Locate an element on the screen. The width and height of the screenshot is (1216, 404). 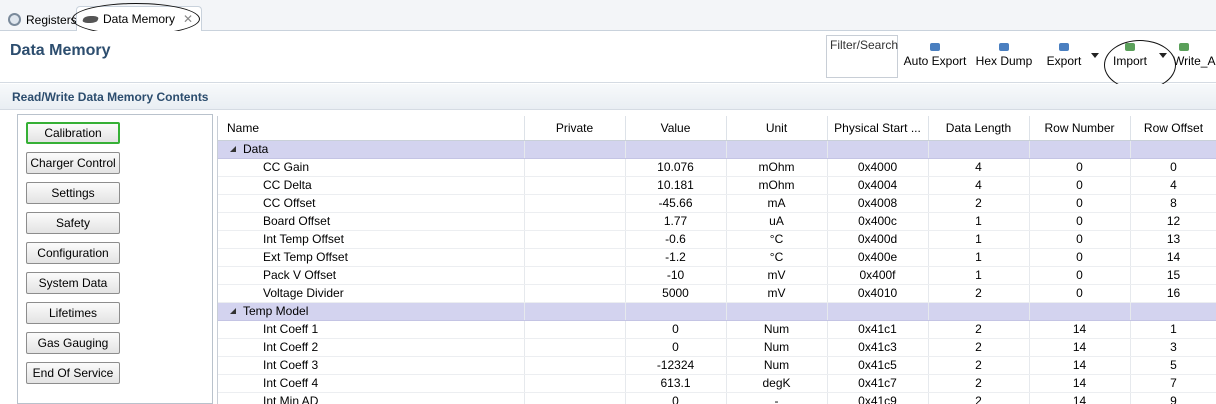
import-dropdown-arrow is located at coordinates (1163, 55).